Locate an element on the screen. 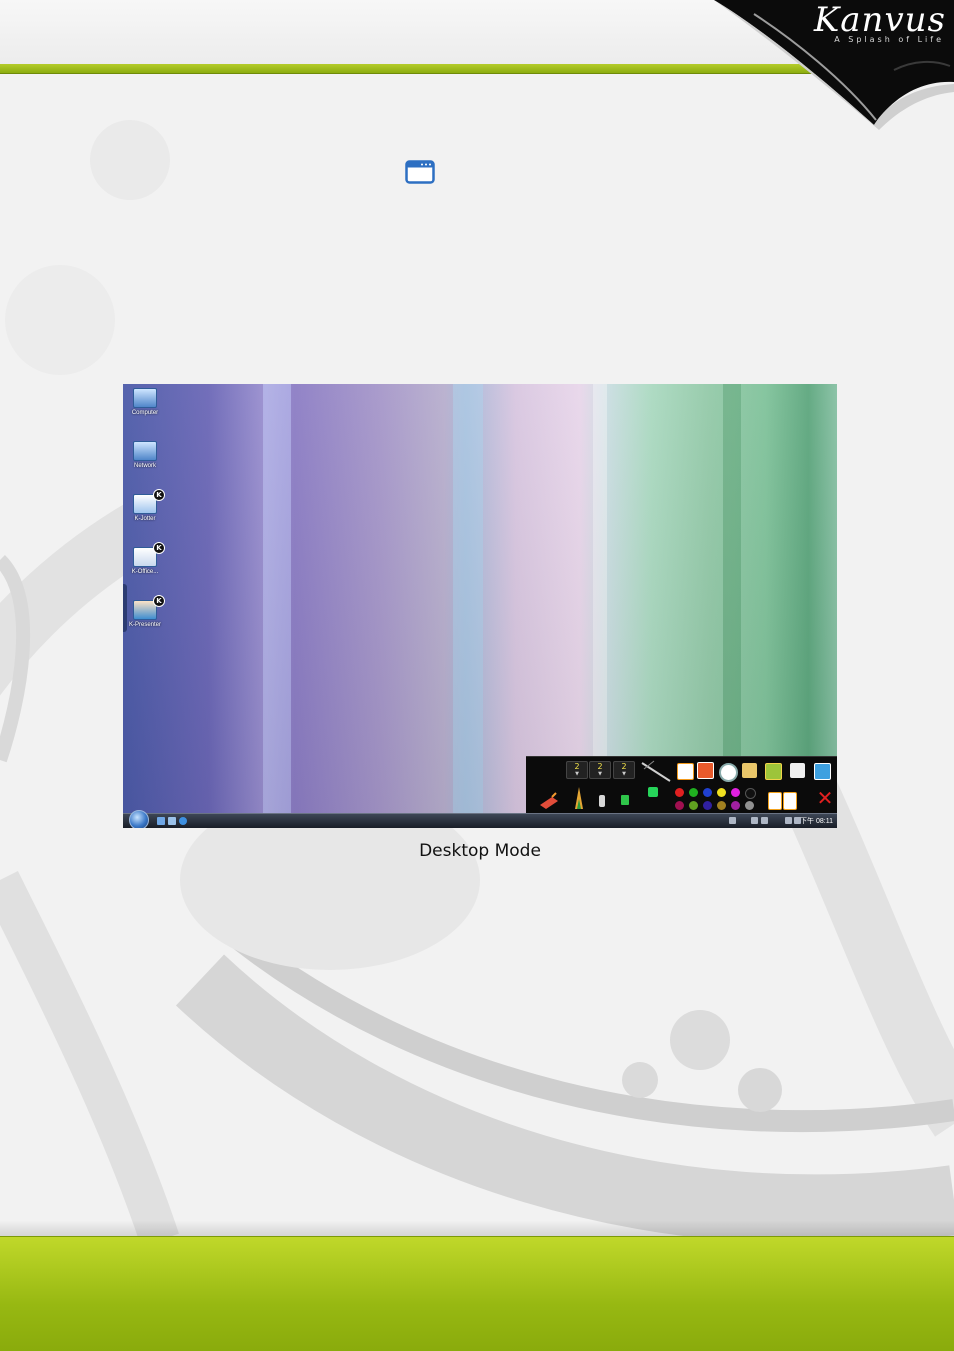 The image size is (954, 1351). footer-green-band is located at coordinates (477, 1293).